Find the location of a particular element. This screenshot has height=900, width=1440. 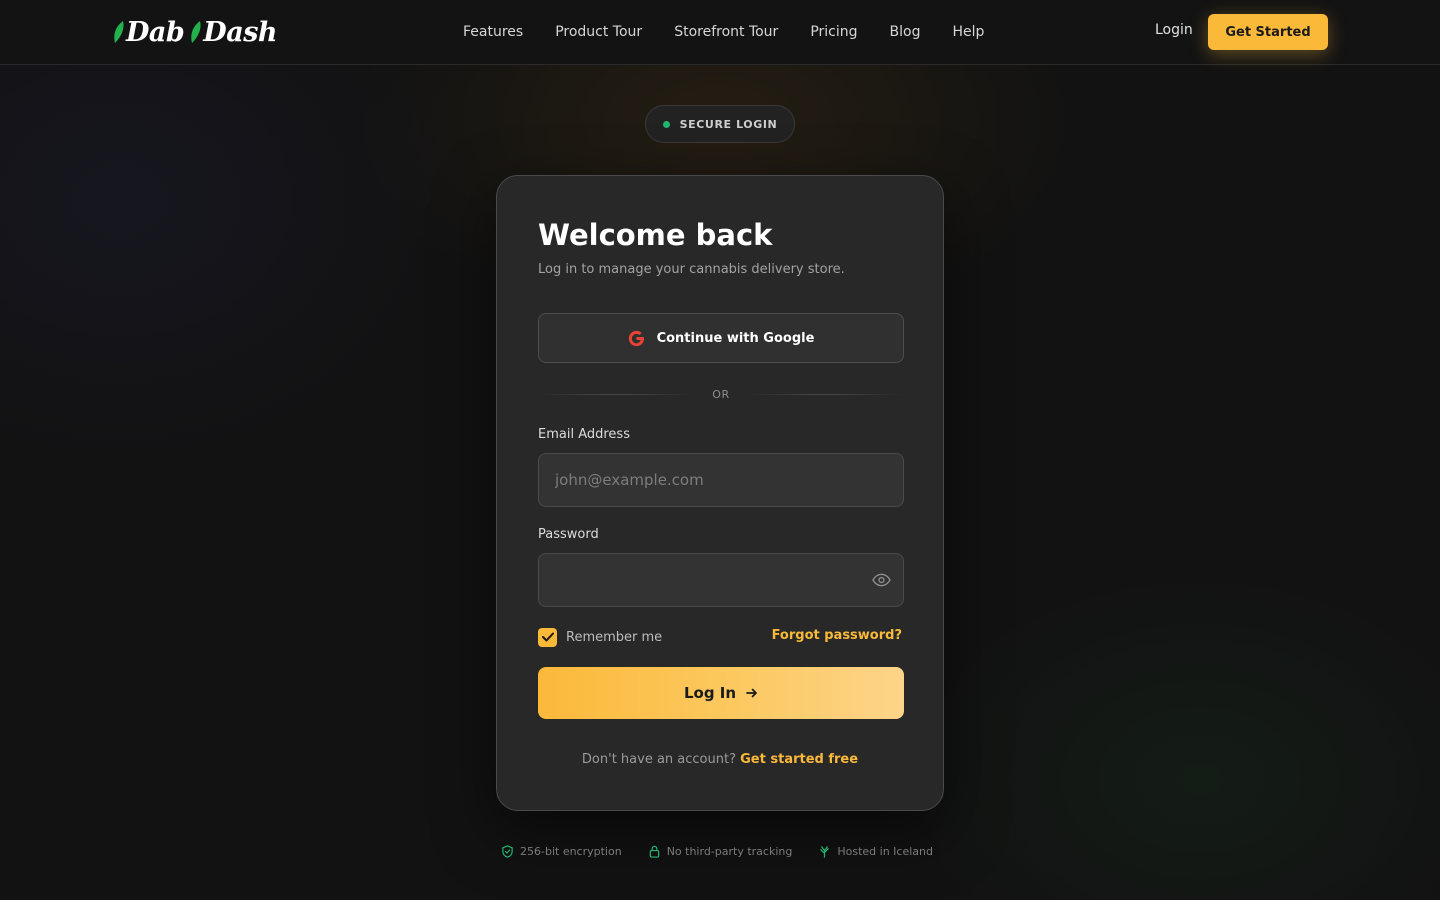

checkmark-icon is located at coordinates (547, 637).